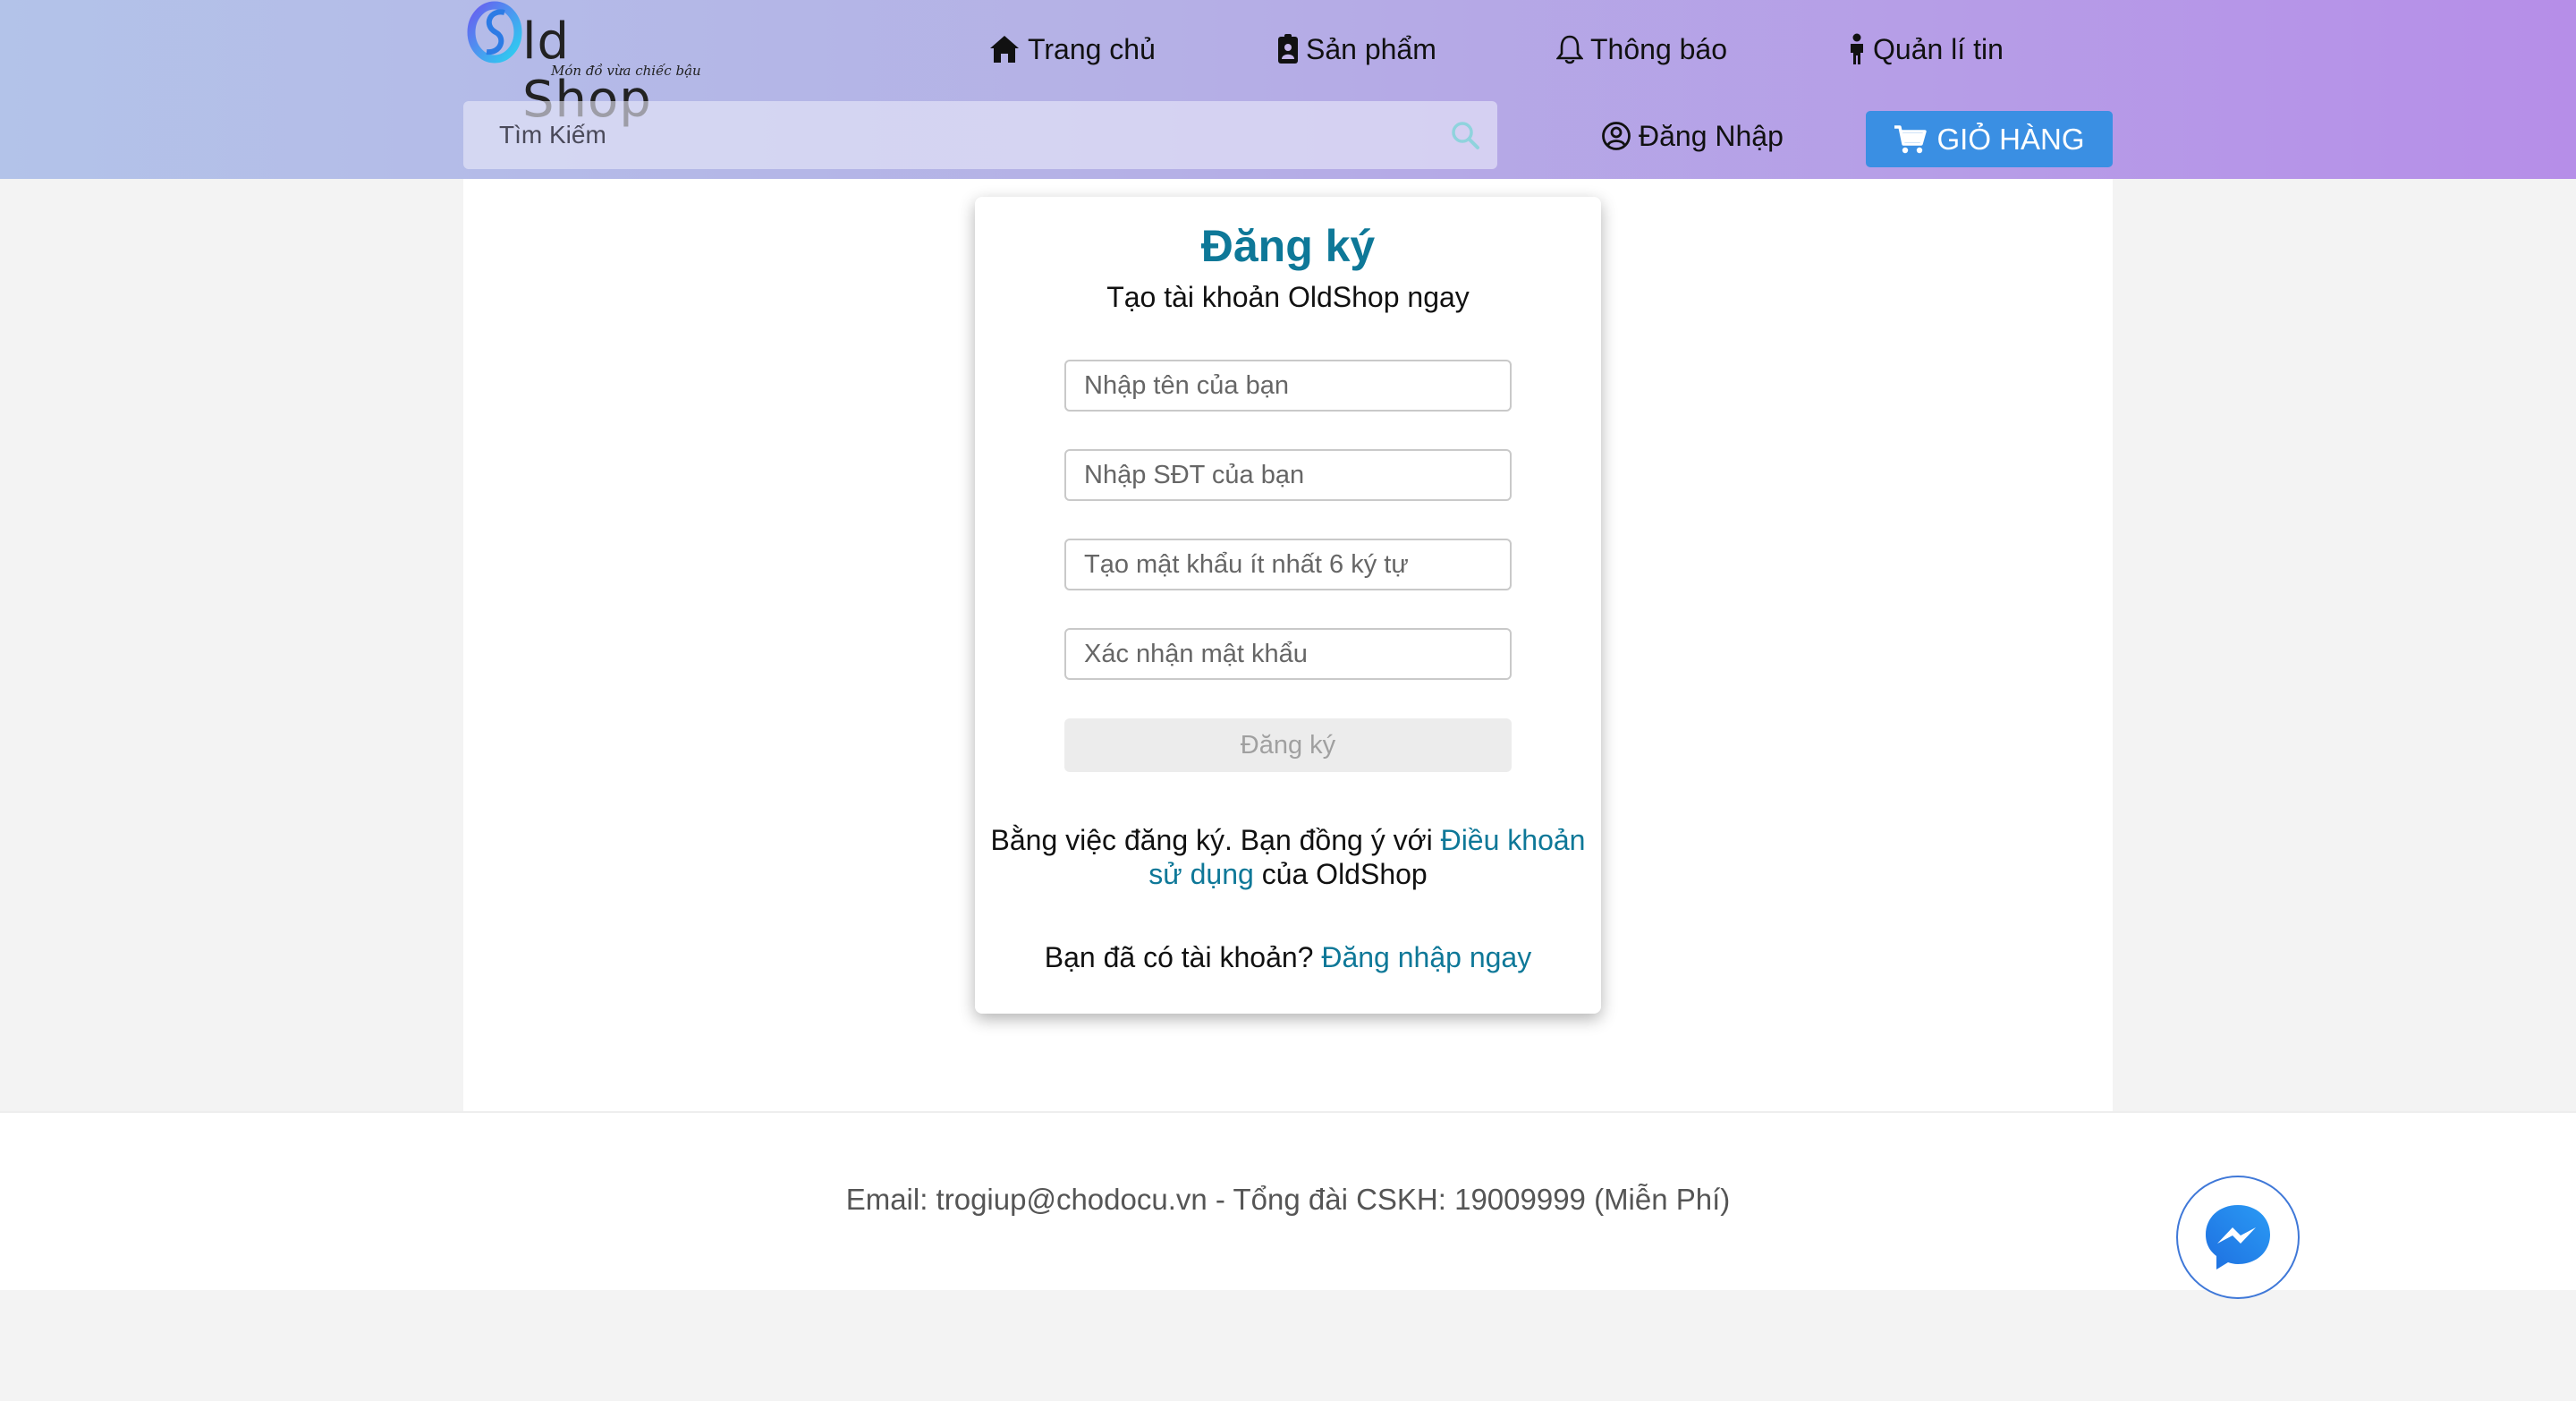  What do you see at coordinates (1215, 840) in the screenshot?
I see `terms-prefix: Bằng việc đăng ký. Bạn đồng ý với` at bounding box center [1215, 840].